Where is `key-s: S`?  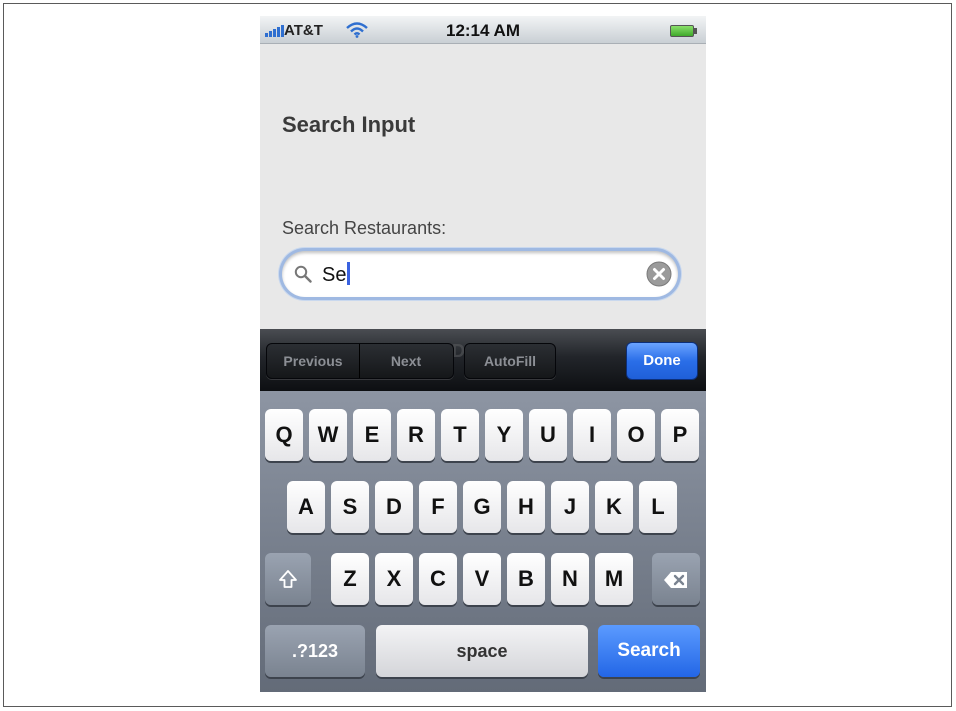 key-s: S is located at coordinates (350, 507).